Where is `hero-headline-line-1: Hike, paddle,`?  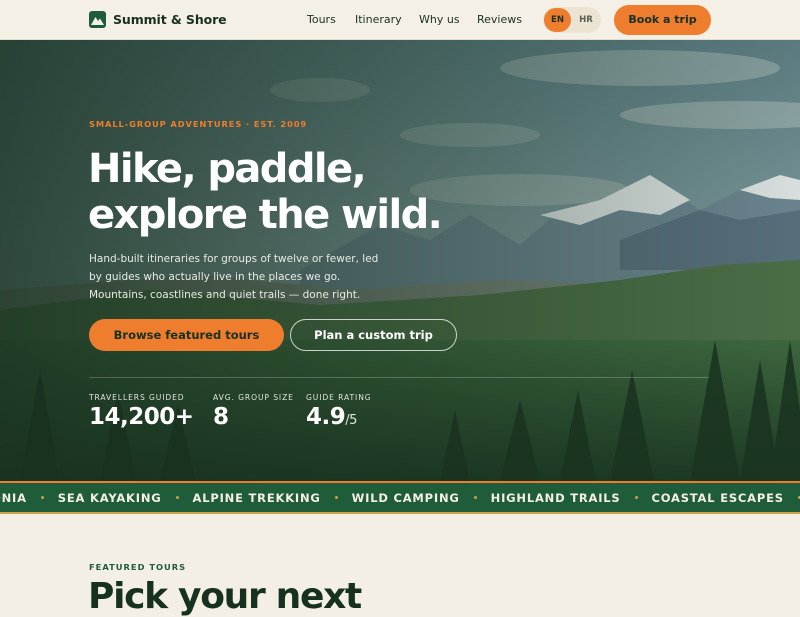
hero-headline-line-1: Hike, paddle, is located at coordinates (227, 169).